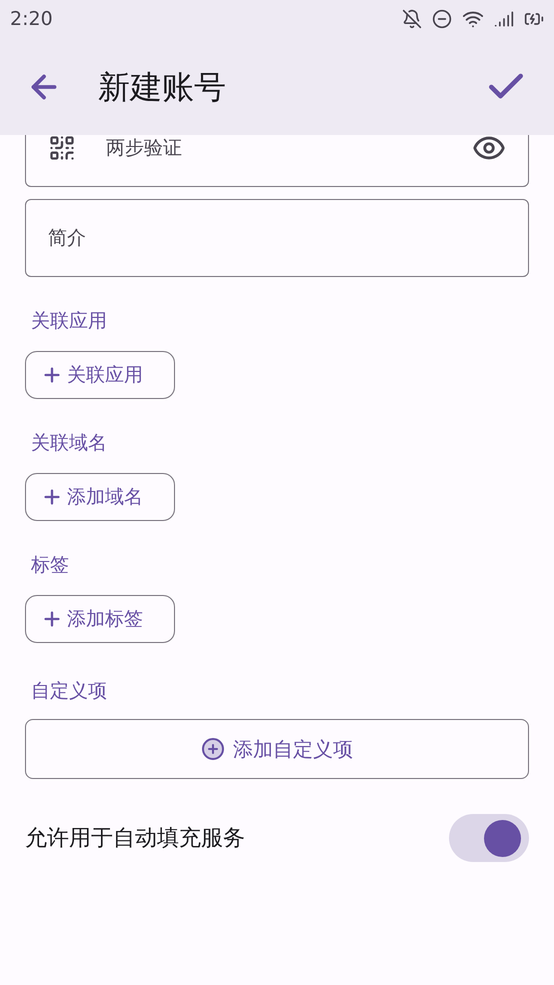 The image size is (554, 985). What do you see at coordinates (504, 19) in the screenshot?
I see `signal-icon` at bounding box center [504, 19].